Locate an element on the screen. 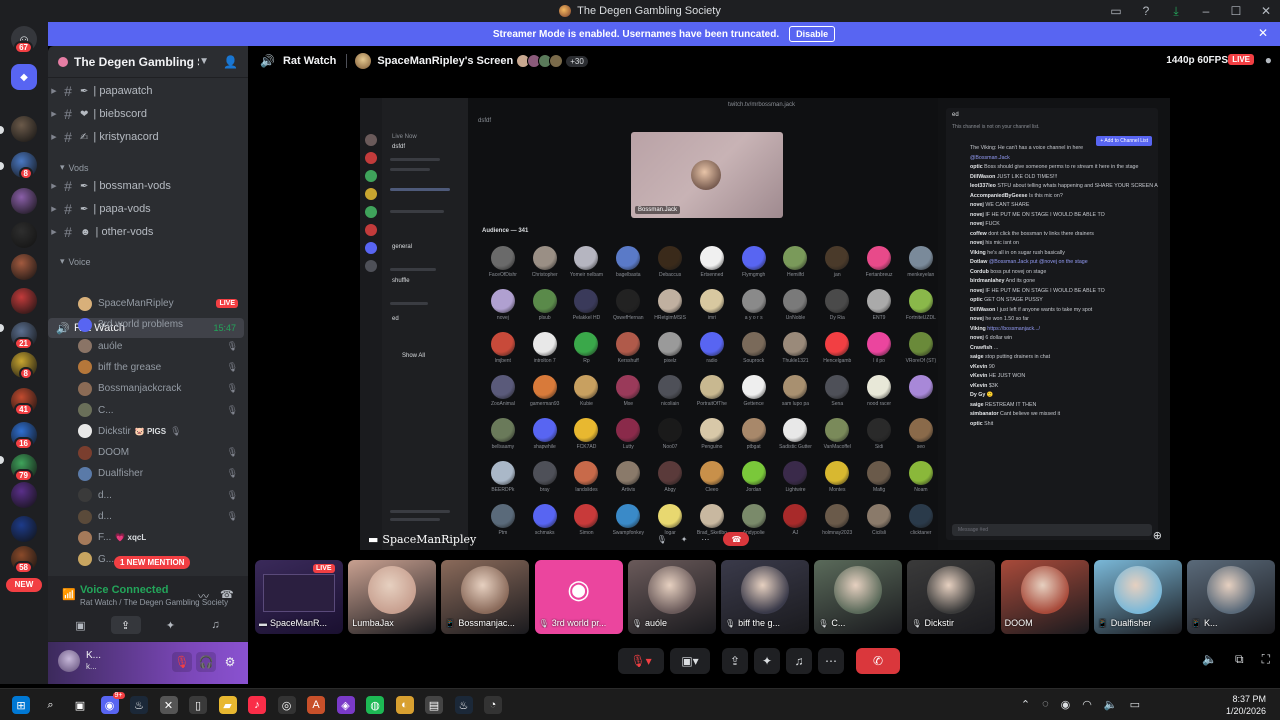 The height and width of the screenshot is (720, 1280). tray-app-icon: ◌ is located at coordinates (1045, 704).